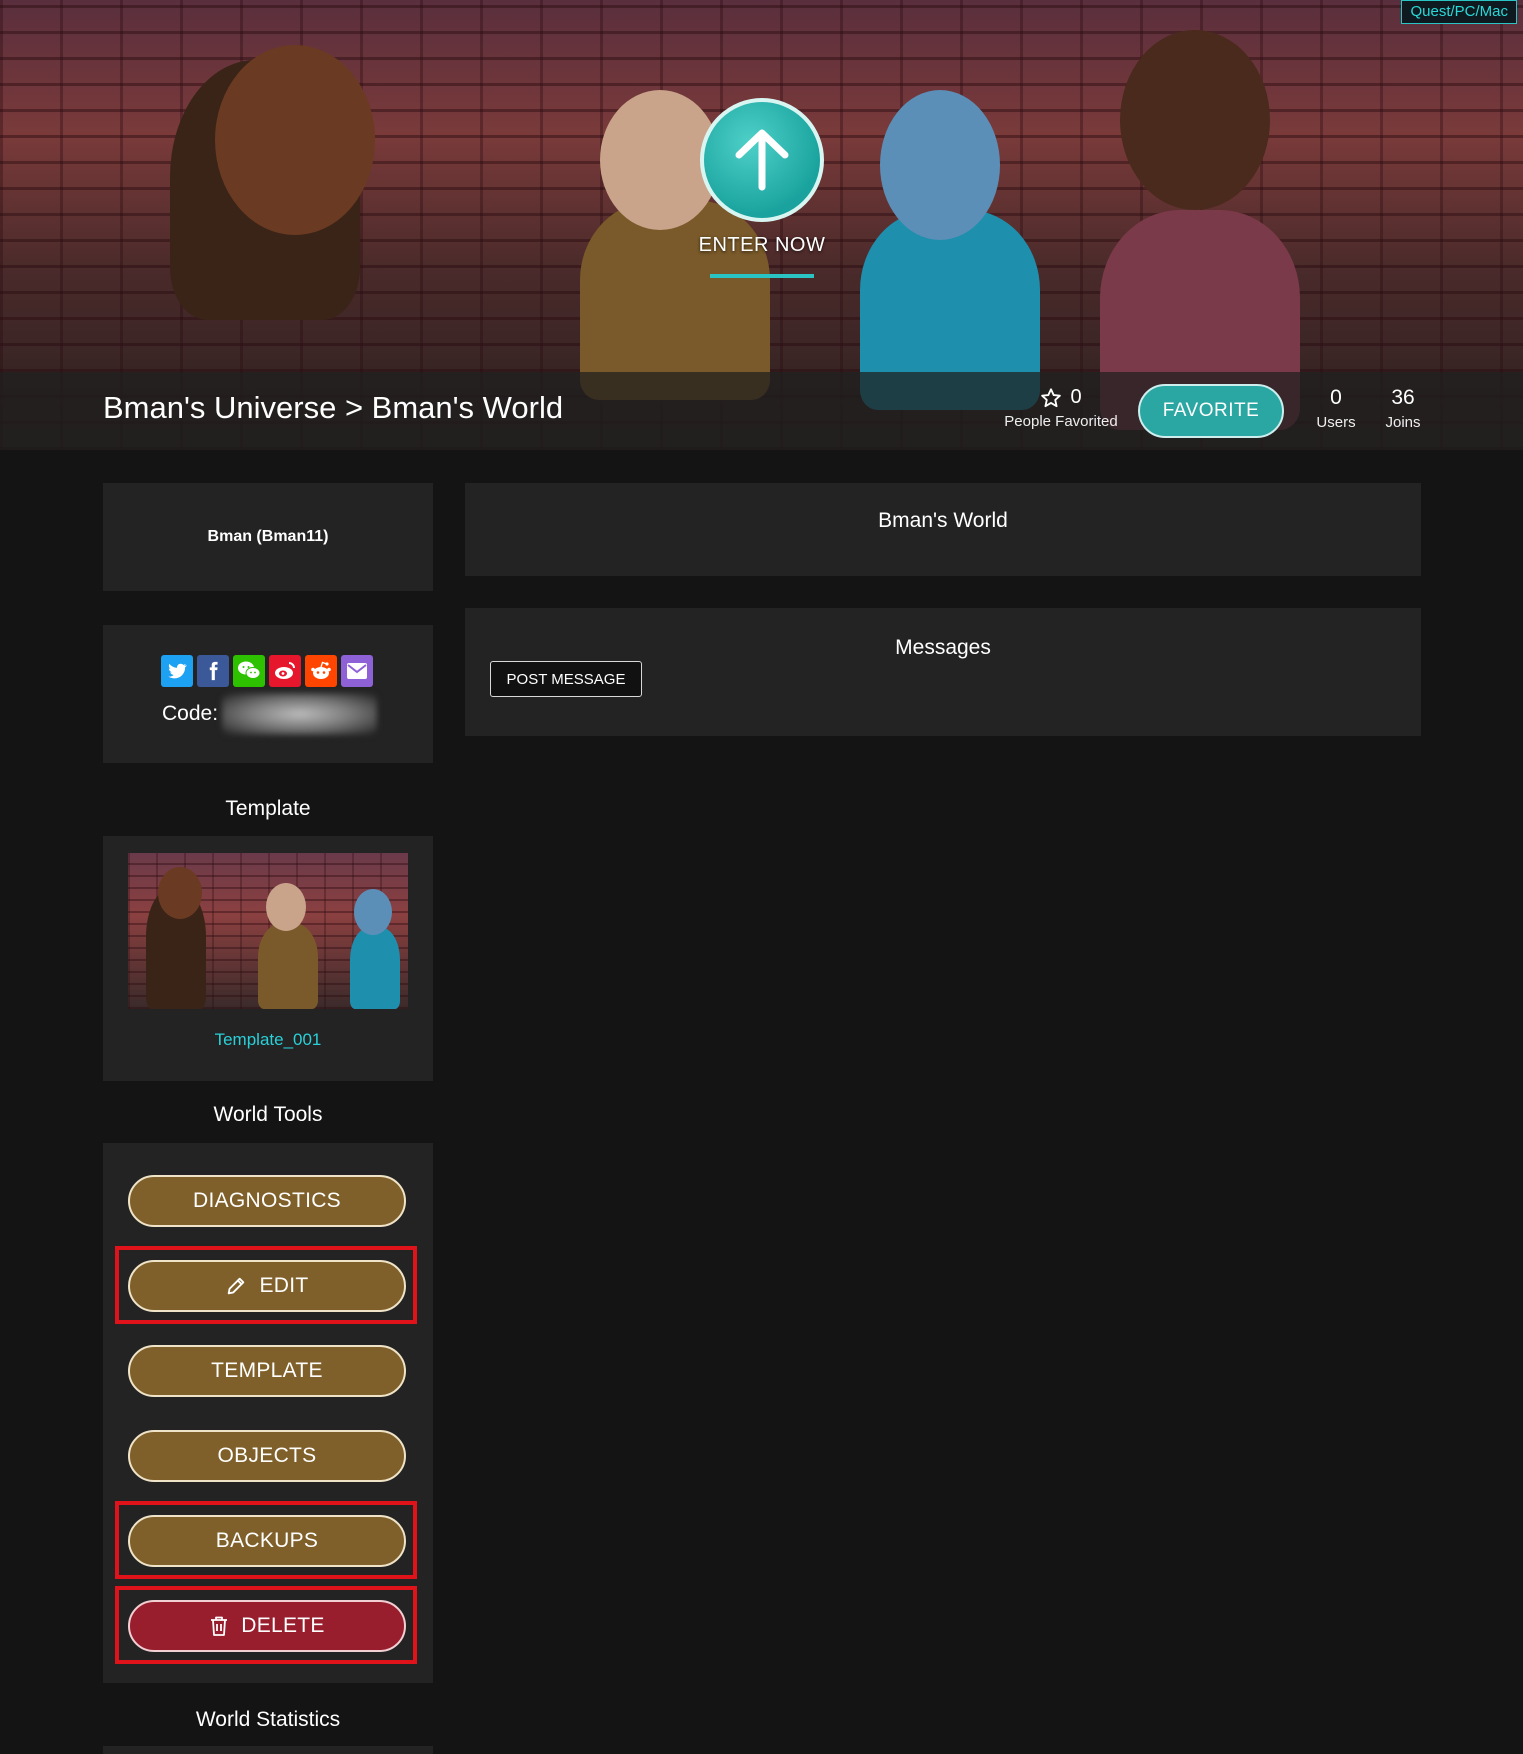 This screenshot has height=1754, width=1523. I want to click on backups-label: BACKUPS, so click(267, 1540).